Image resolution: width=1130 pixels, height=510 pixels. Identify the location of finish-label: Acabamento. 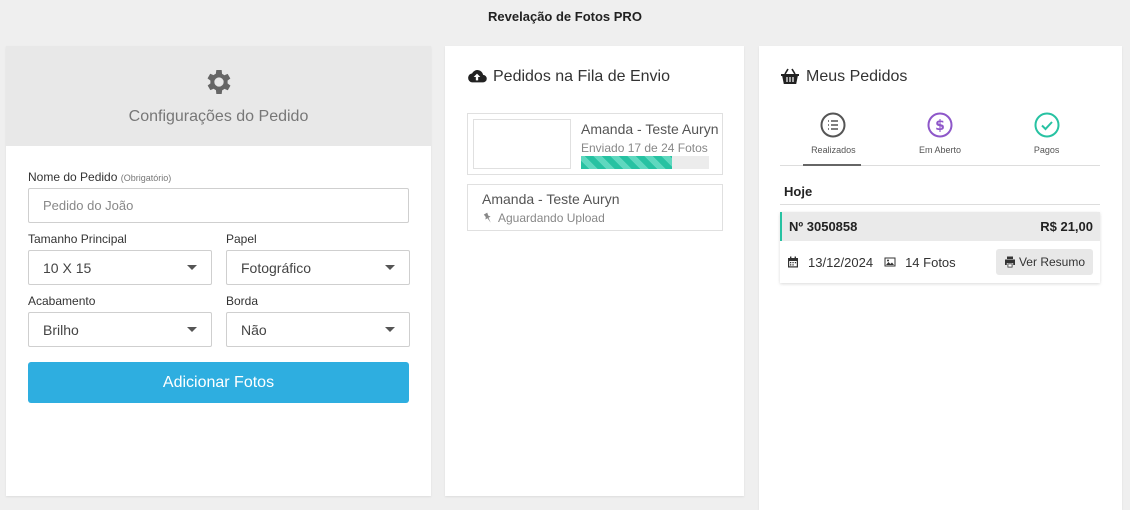
(62, 301).